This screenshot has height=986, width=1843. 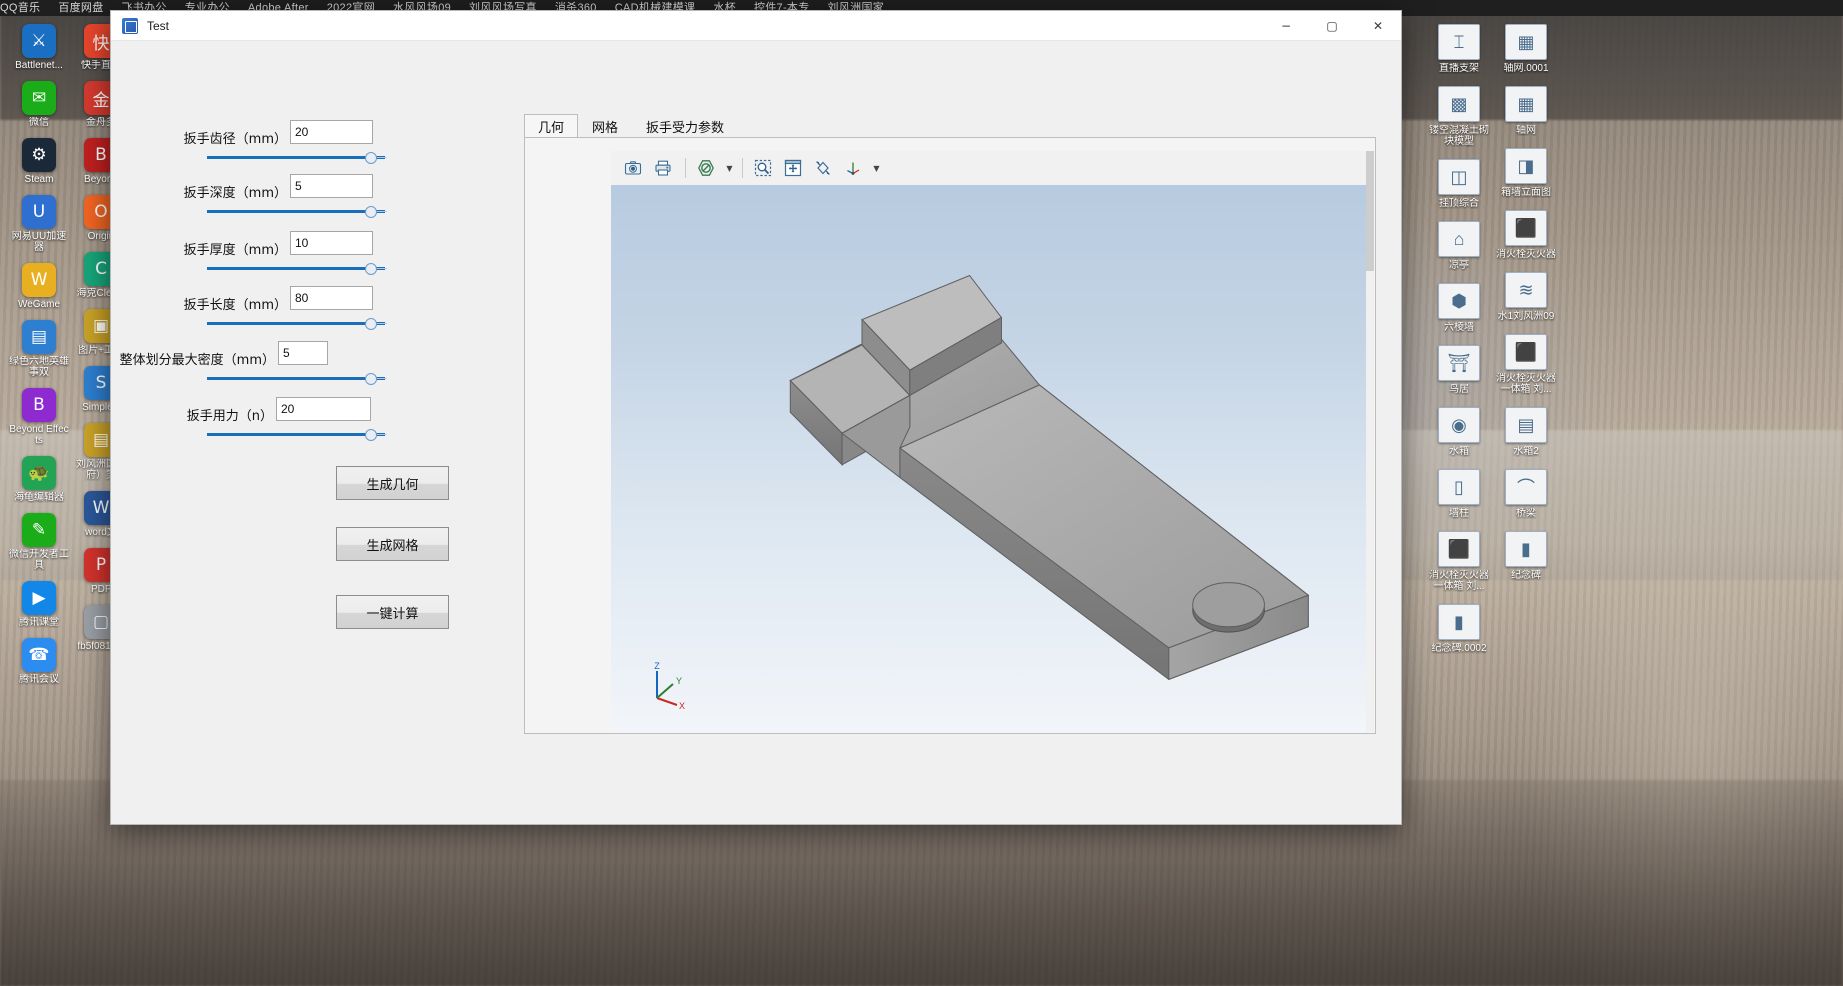 What do you see at coordinates (1526, 556) in the screenshot?
I see `desktop-model-icon: ▮ 纪念碑` at bounding box center [1526, 556].